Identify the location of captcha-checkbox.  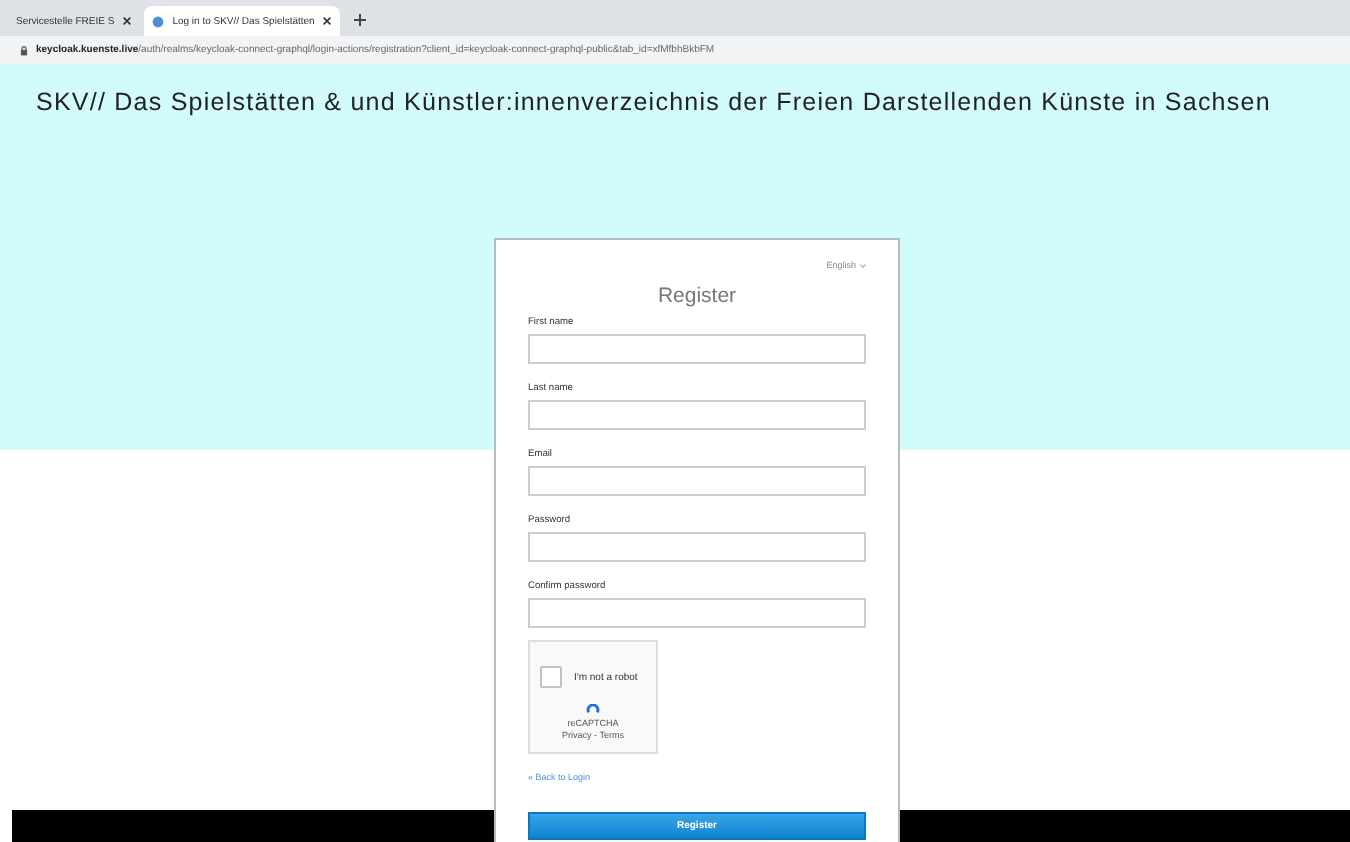
(551, 677).